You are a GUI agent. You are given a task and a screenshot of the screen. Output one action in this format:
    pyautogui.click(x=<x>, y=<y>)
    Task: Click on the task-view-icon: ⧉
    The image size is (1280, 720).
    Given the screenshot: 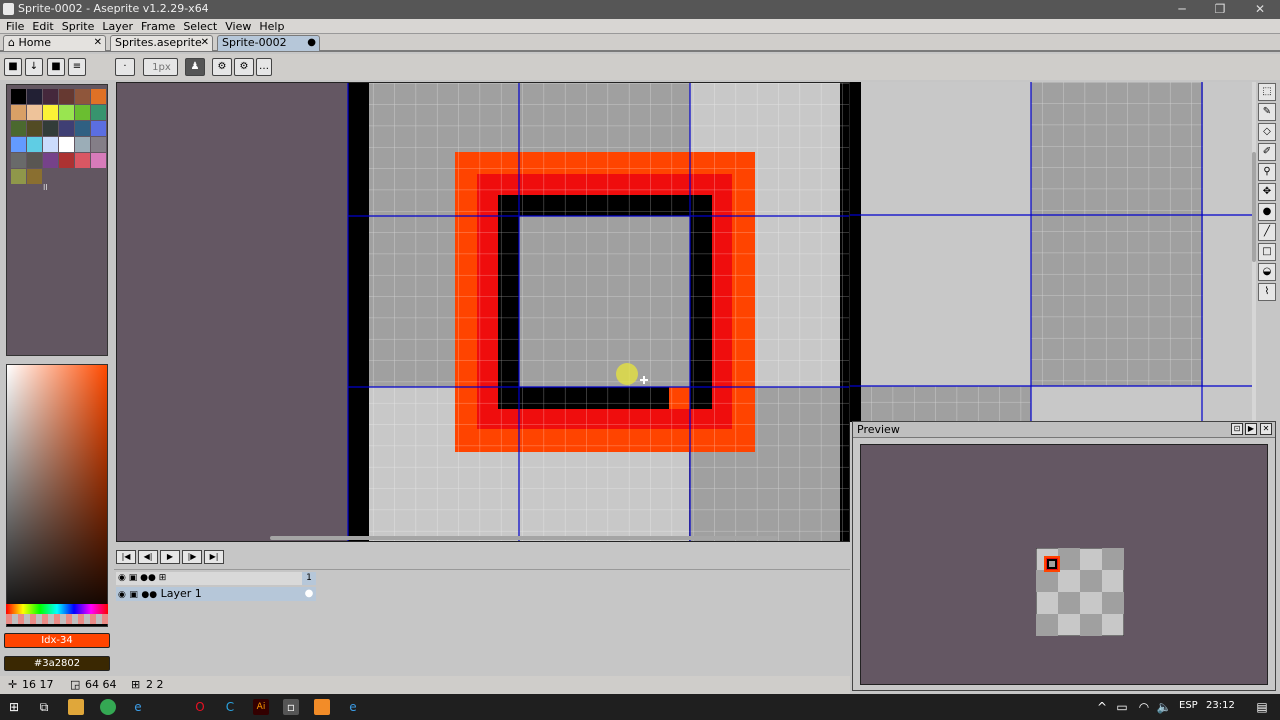 What is the action you would take?
    pyautogui.click(x=44, y=707)
    